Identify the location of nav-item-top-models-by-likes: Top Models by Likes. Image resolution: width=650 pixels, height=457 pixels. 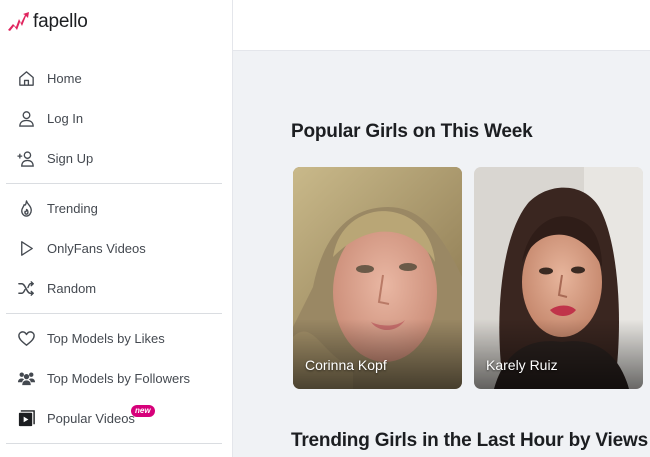
(111, 338).